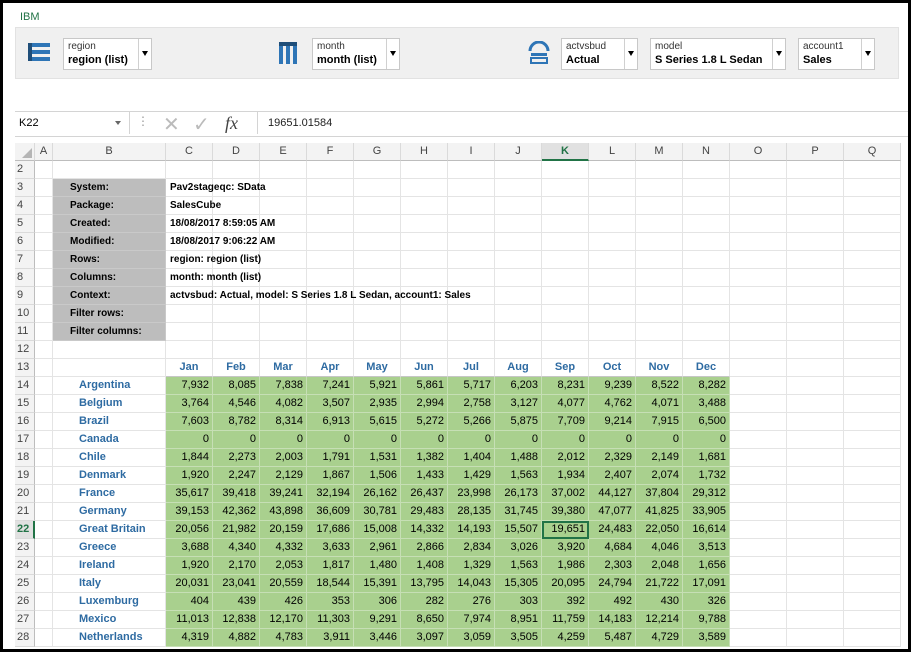 The width and height of the screenshot is (911, 652). Describe the element at coordinates (109, 152) in the screenshot. I see `column-header-B: B` at that location.